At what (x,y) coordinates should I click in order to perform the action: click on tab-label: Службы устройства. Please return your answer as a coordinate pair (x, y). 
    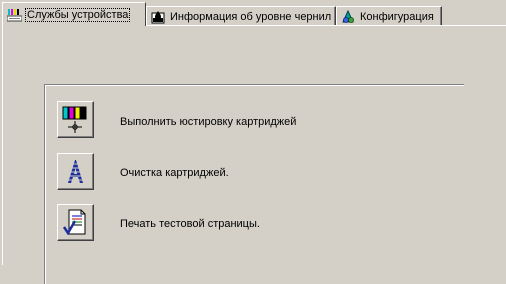
    Looking at the image, I should click on (77, 14).